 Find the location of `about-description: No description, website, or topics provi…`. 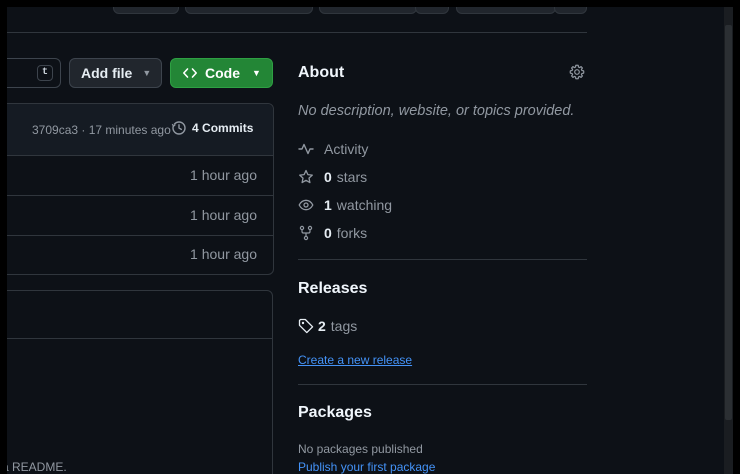

about-description: No description, website, or topics provi… is located at coordinates (436, 111).